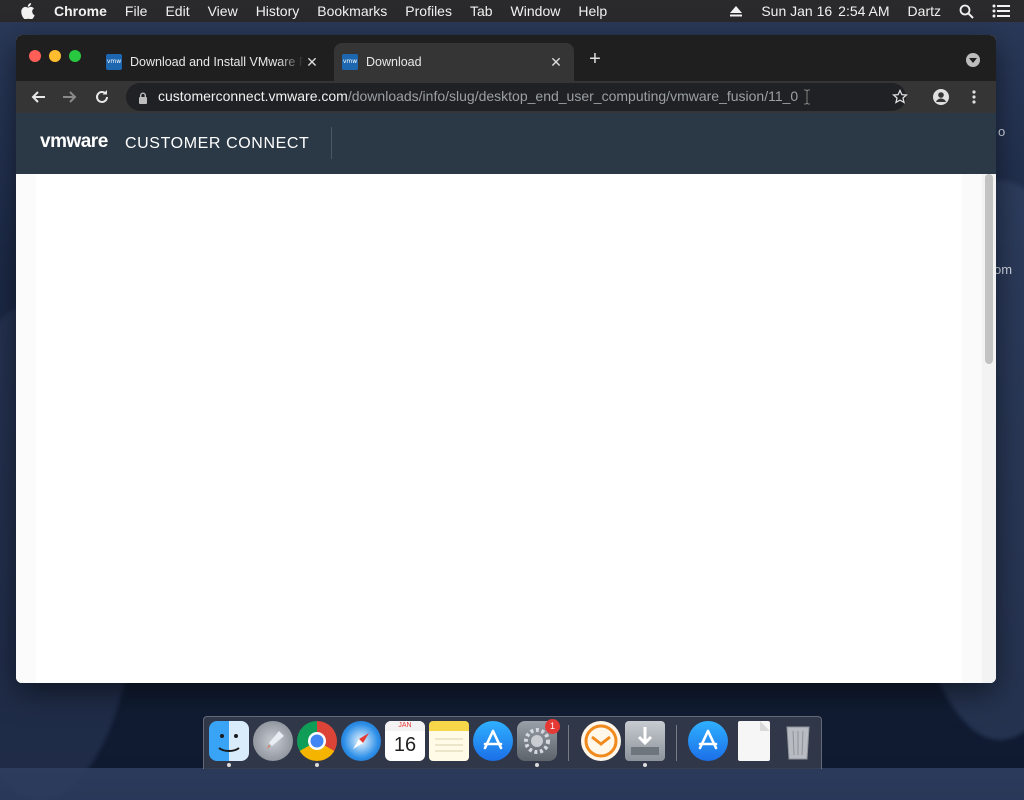 Image resolution: width=1024 pixels, height=800 pixels. Describe the element at coordinates (601, 741) in the screenshot. I see `airmail-envelope-icon` at that location.